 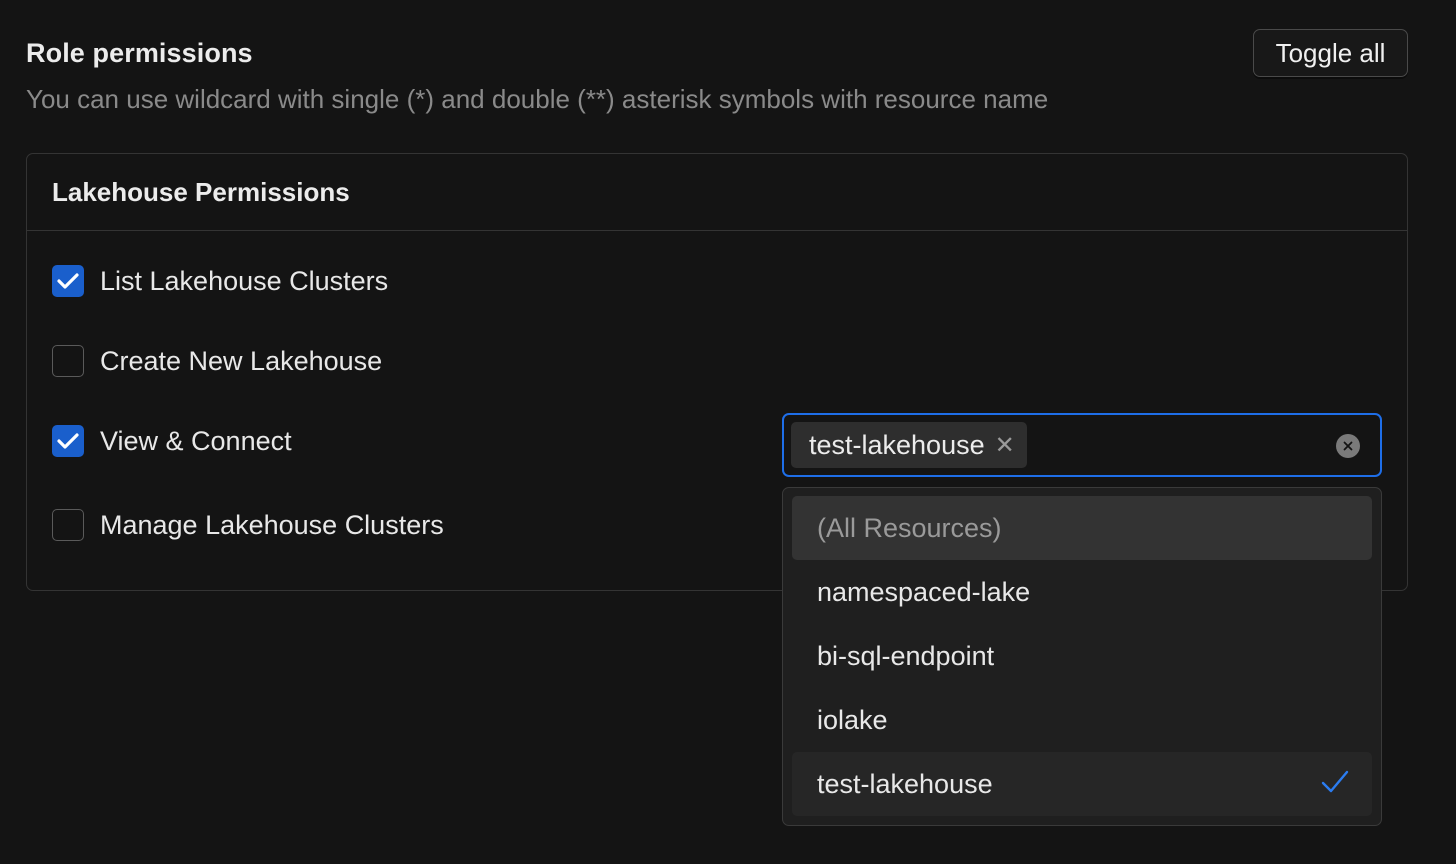 I want to click on permission-row-list-clusters: List Lakehouse Clusters, so click(x=220, y=281).